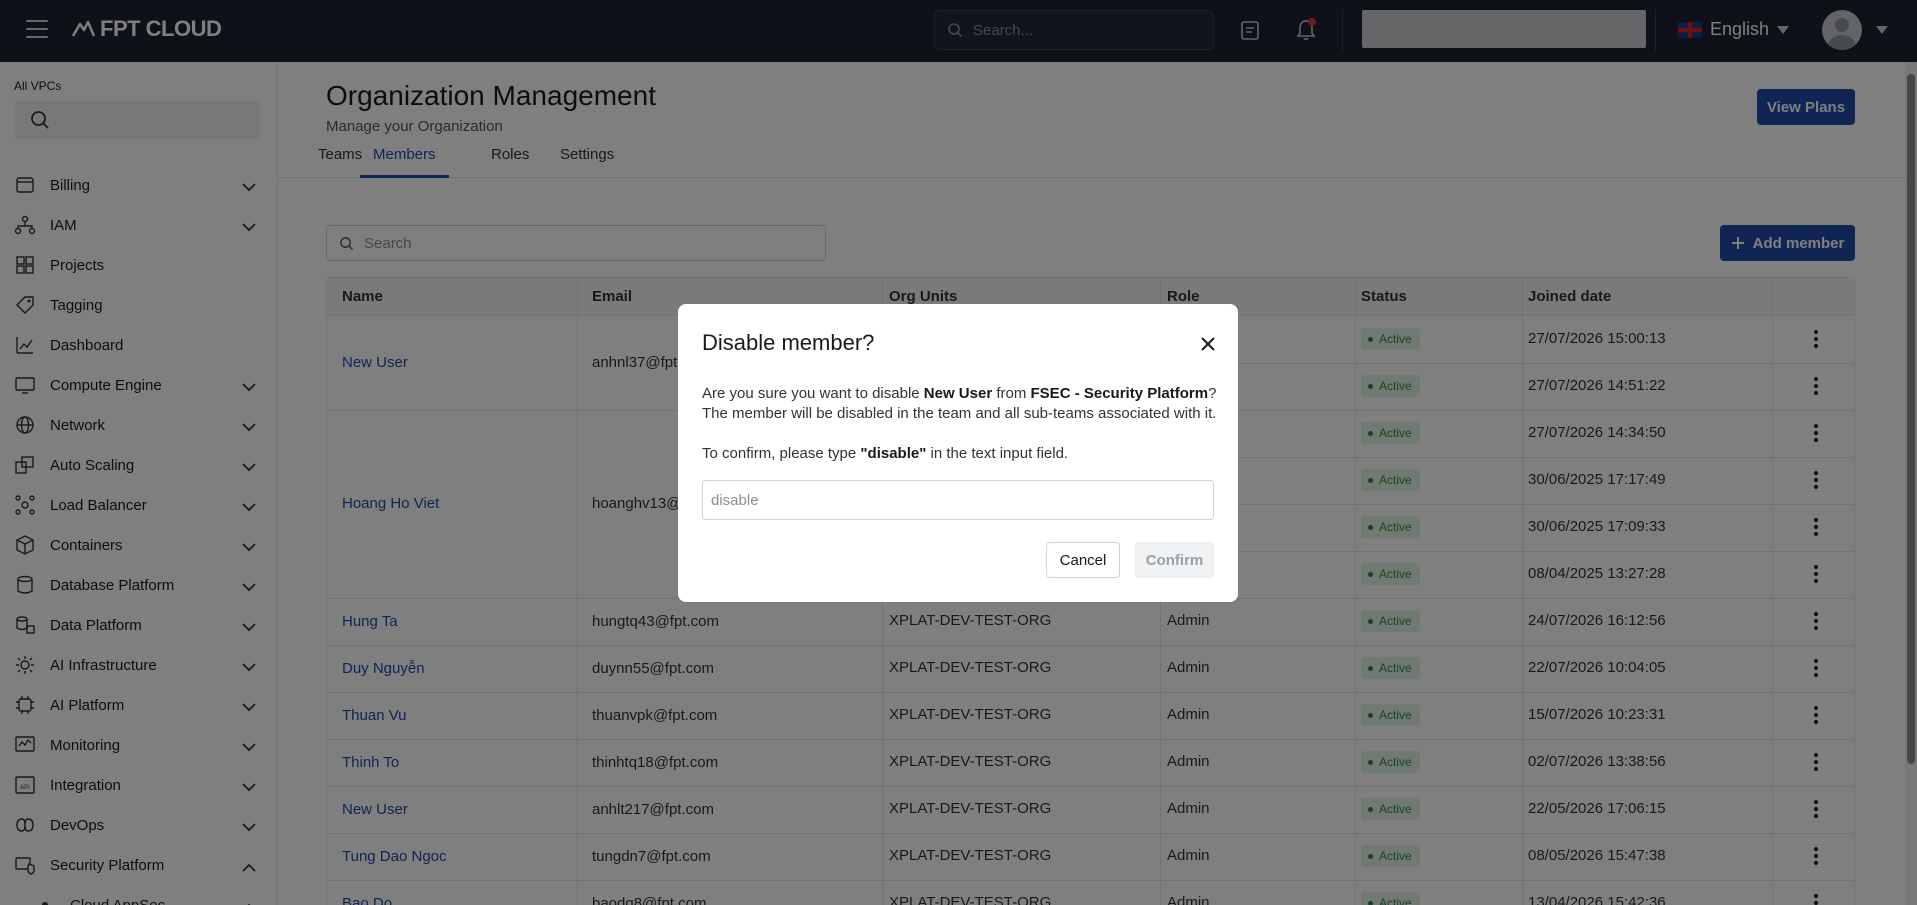 The height and width of the screenshot is (905, 1917). I want to click on dialog-text: To confirm, please type, so click(781, 453).